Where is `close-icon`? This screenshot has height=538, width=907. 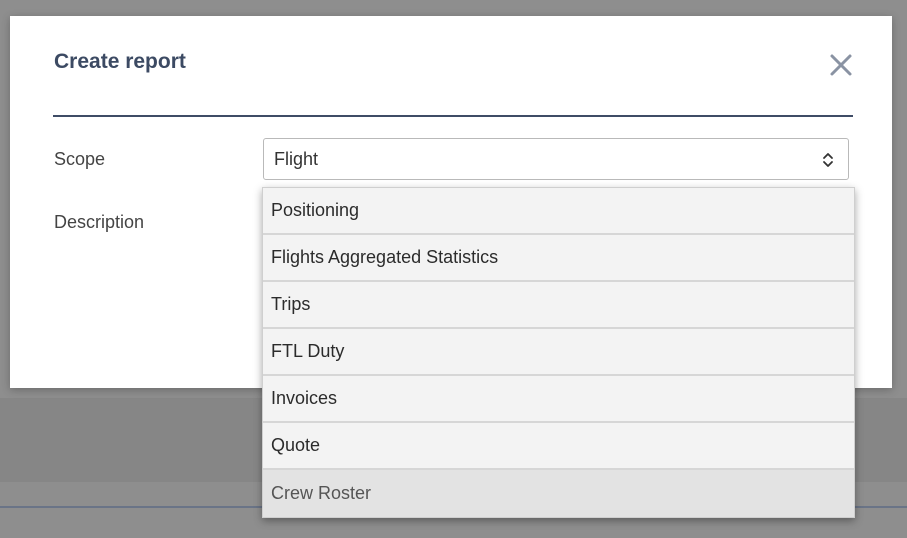
close-icon is located at coordinates (841, 65).